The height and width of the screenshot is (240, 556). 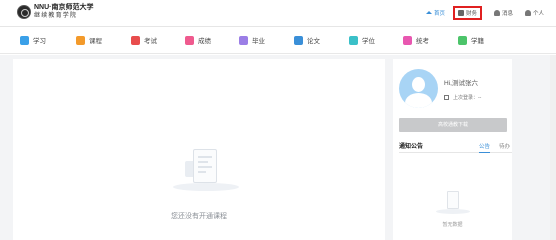 I want to click on download-button: 高校通教下载, so click(x=453, y=125).